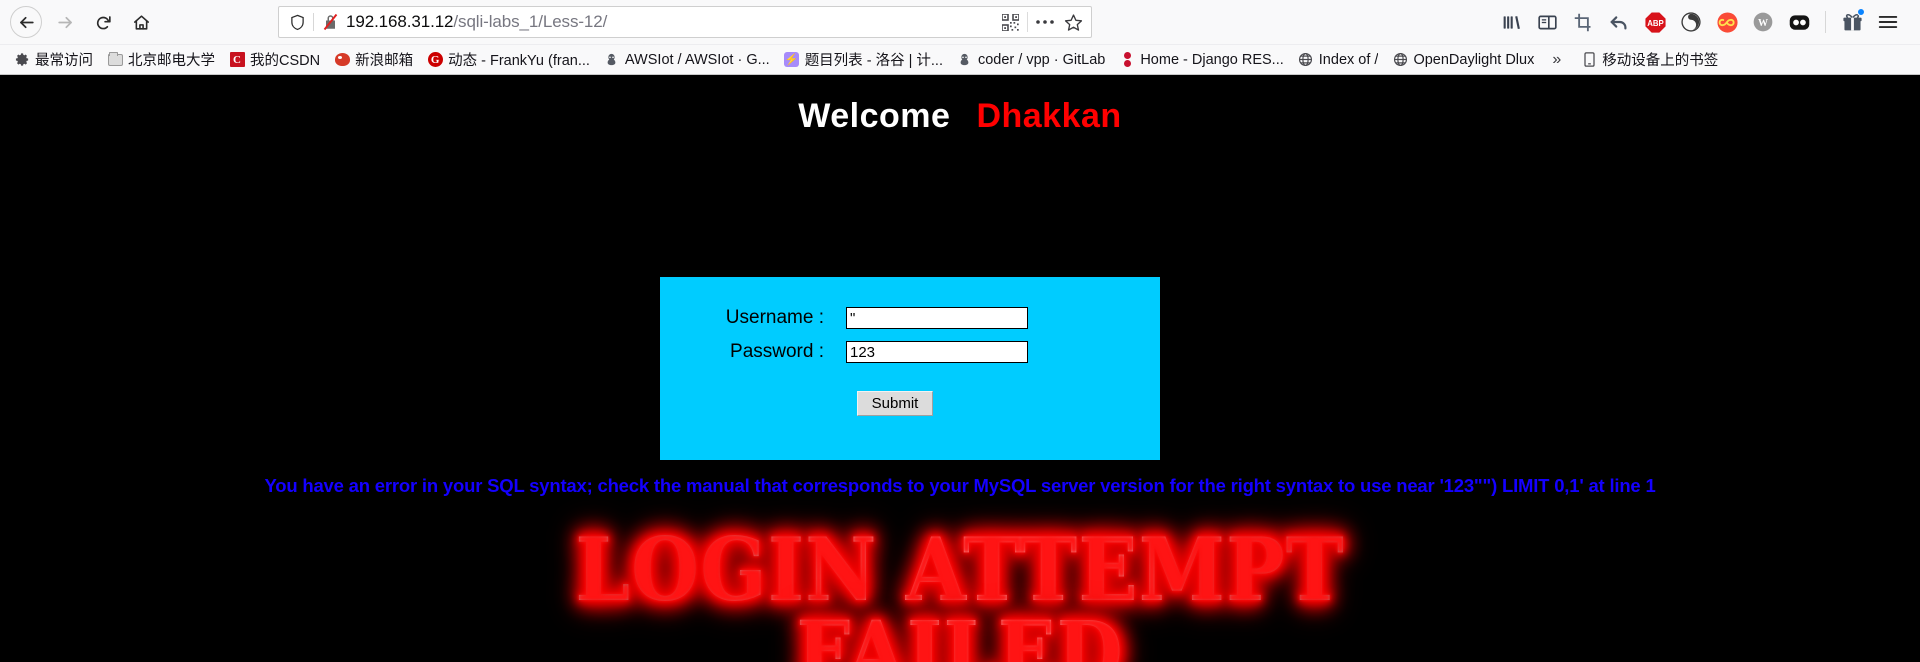  Describe the element at coordinates (774, 317) in the screenshot. I see `username-label: Username :` at that location.